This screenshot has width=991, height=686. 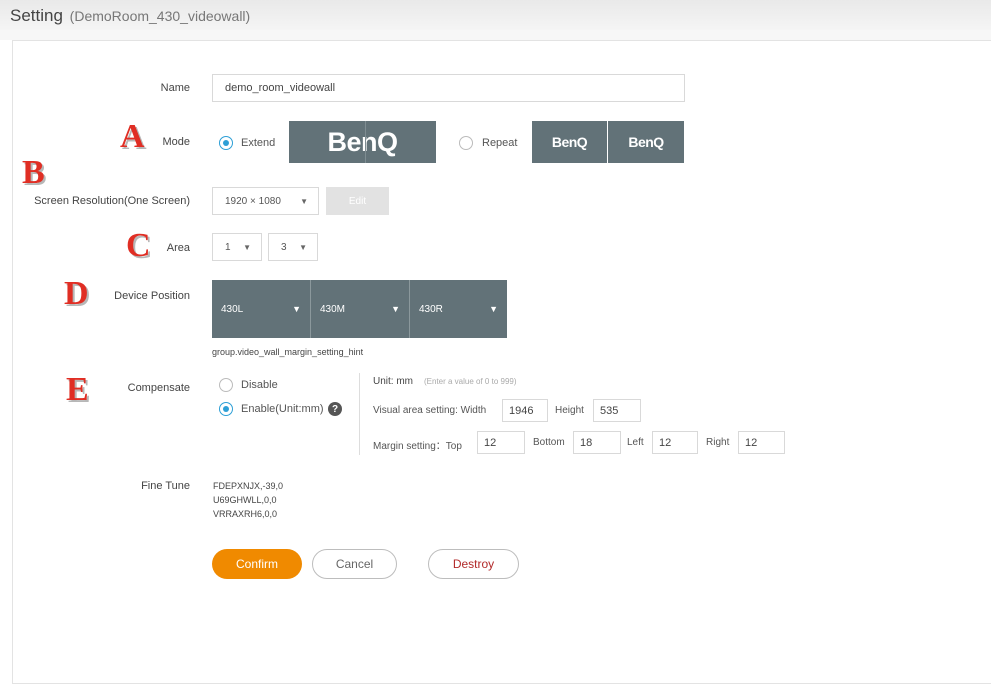 What do you see at coordinates (448, 88) in the screenshot?
I see `name-input: demo_room_videowall` at bounding box center [448, 88].